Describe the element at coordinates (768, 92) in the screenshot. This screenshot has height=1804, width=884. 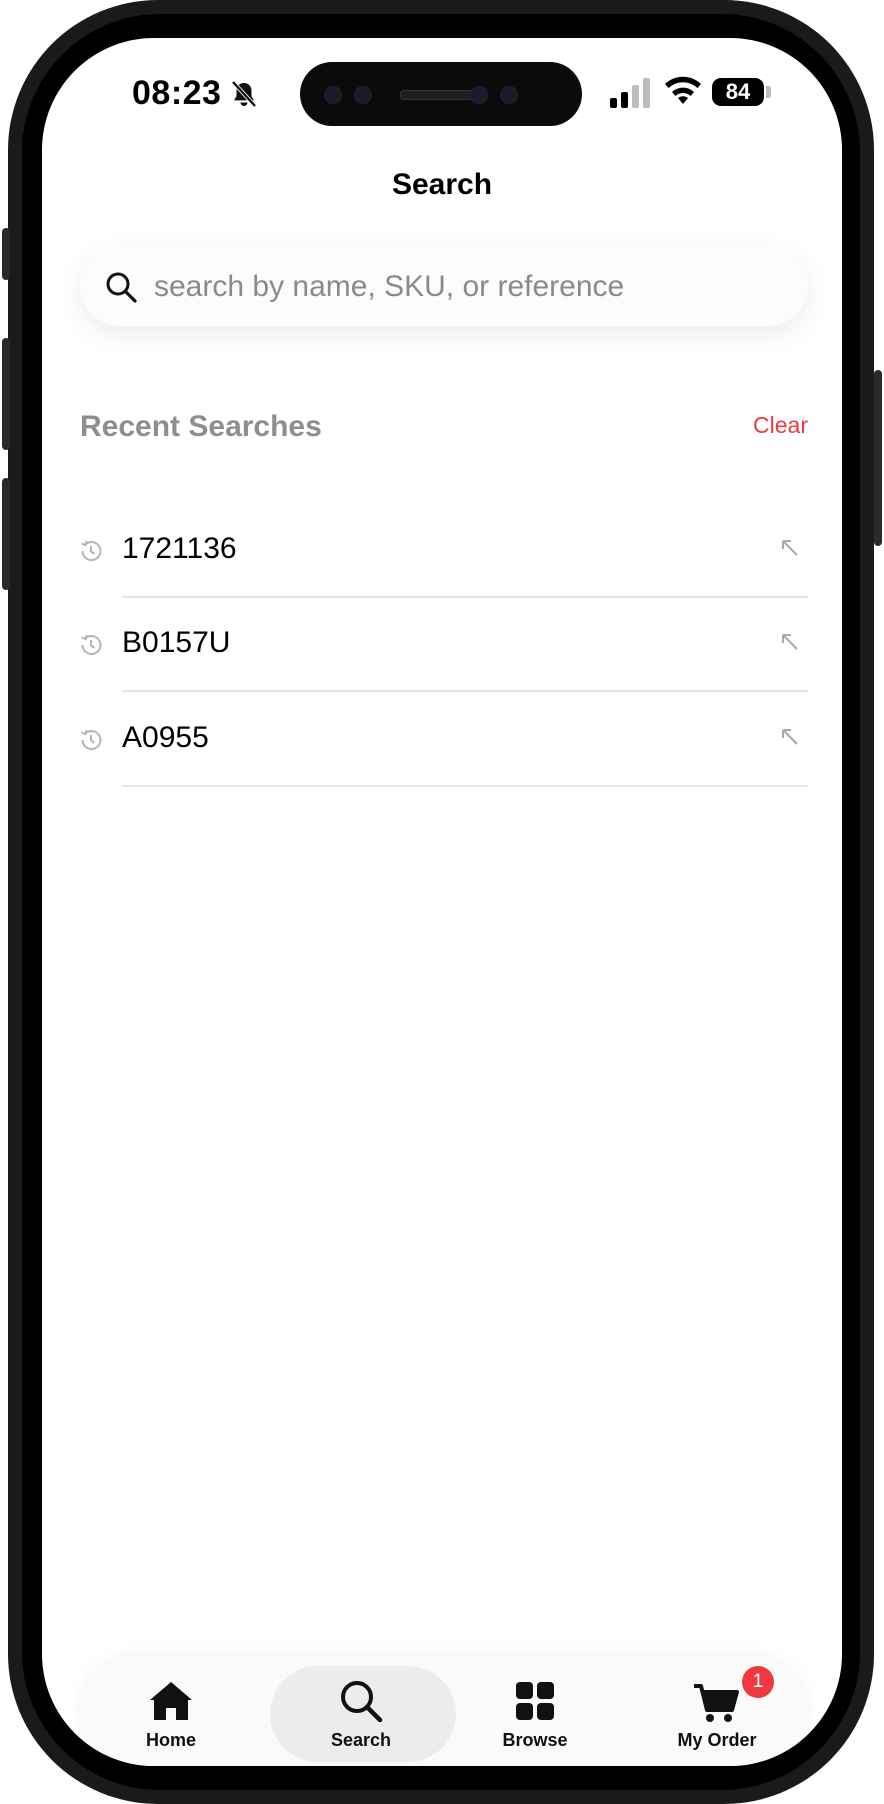
I see `battery-tip` at that location.